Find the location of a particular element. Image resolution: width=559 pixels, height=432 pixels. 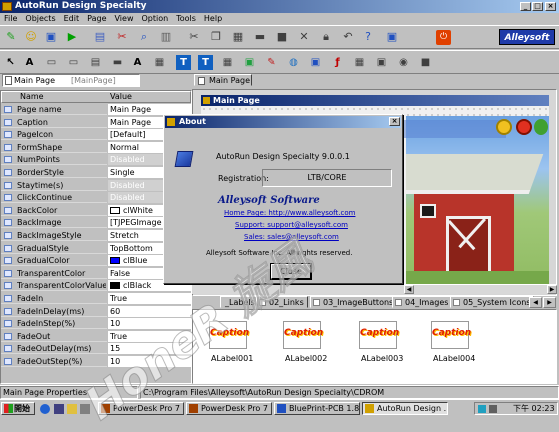

property-row: FadeOutDelay(ms) 15 is located at coordinates (96, 349).